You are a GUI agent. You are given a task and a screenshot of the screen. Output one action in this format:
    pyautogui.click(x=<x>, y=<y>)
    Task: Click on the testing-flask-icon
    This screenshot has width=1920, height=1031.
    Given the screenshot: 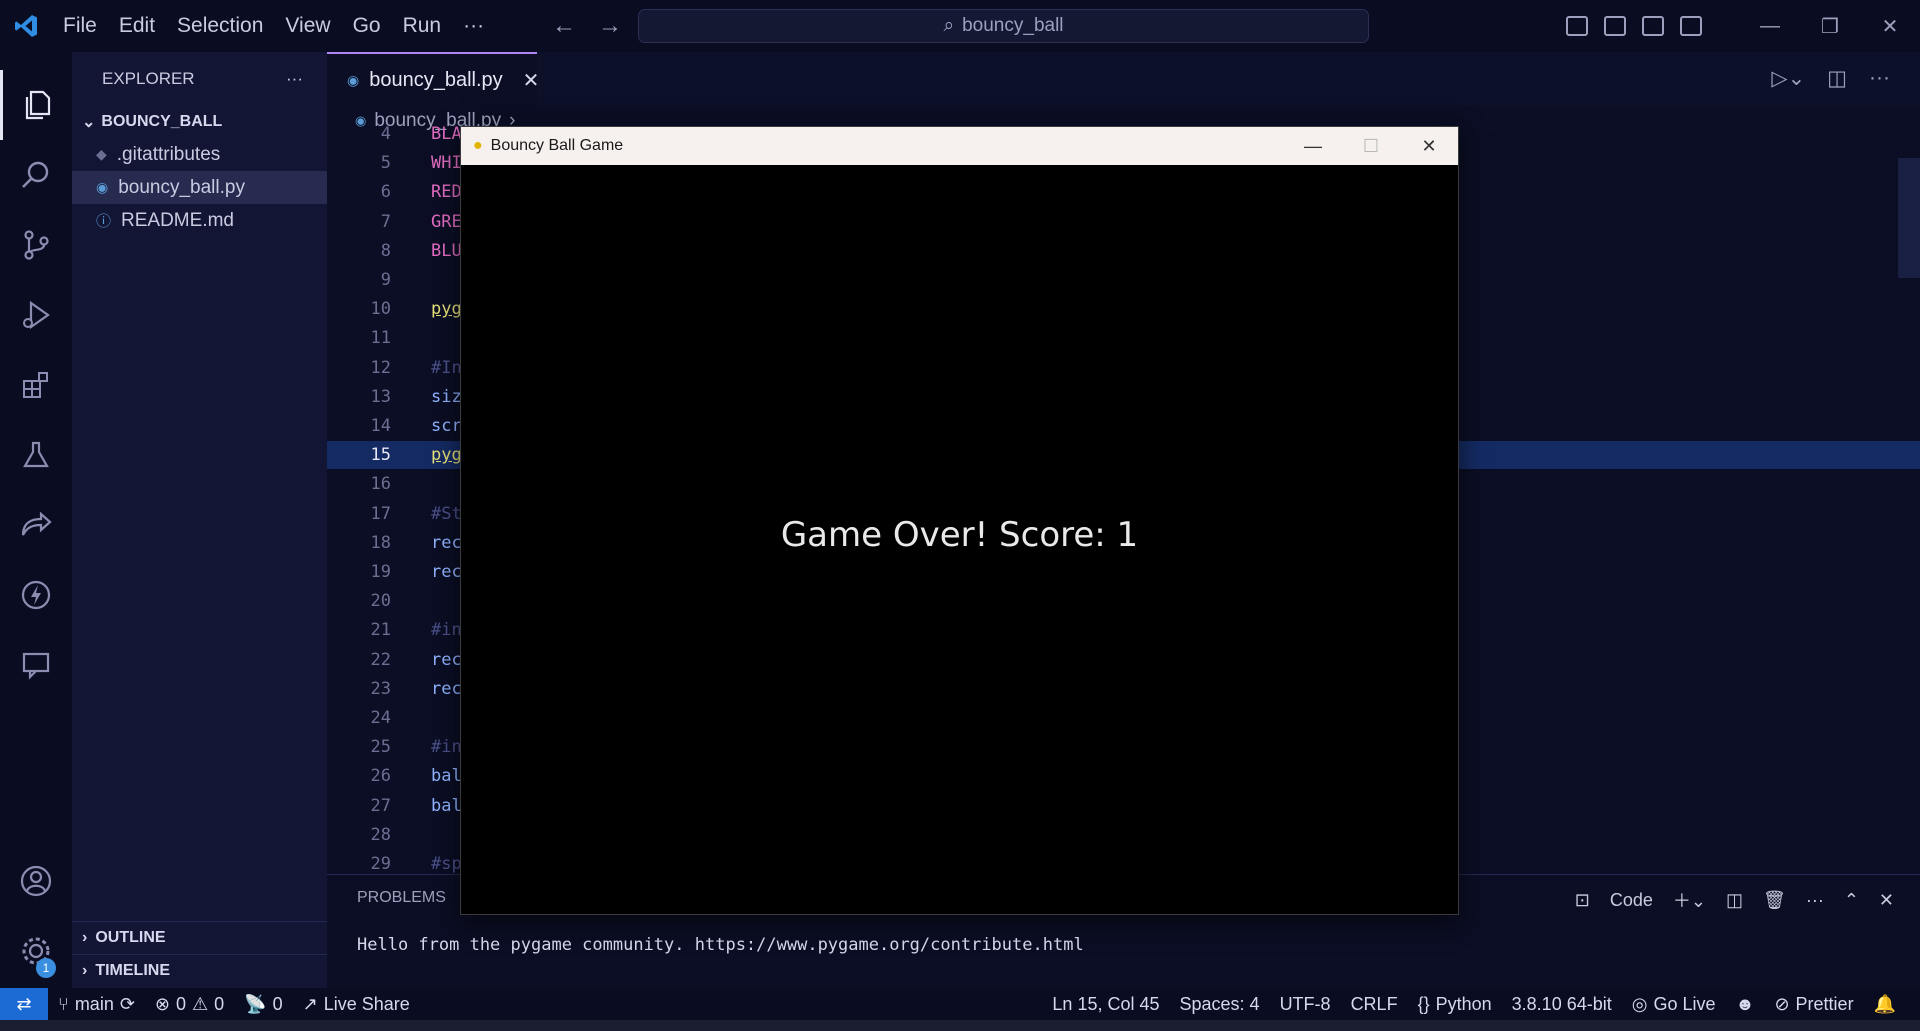 What is the action you would take?
    pyautogui.click(x=36, y=455)
    